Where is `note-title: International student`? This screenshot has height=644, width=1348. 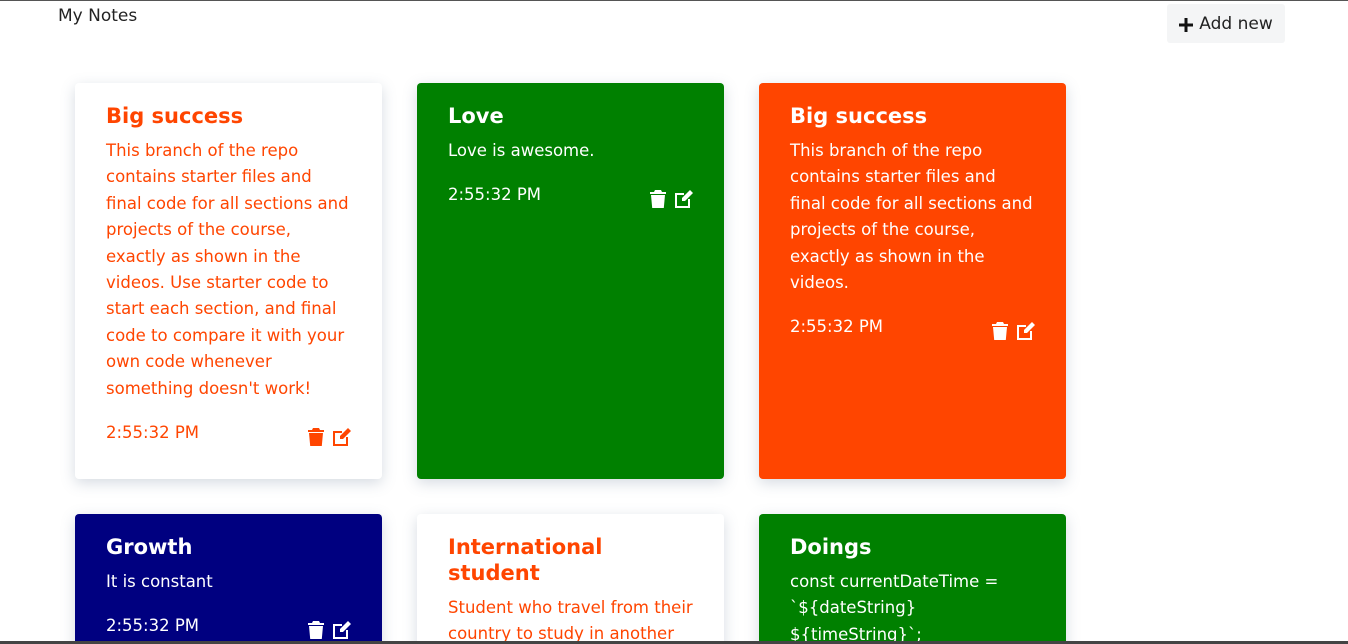
note-title: International student is located at coordinates (525, 560).